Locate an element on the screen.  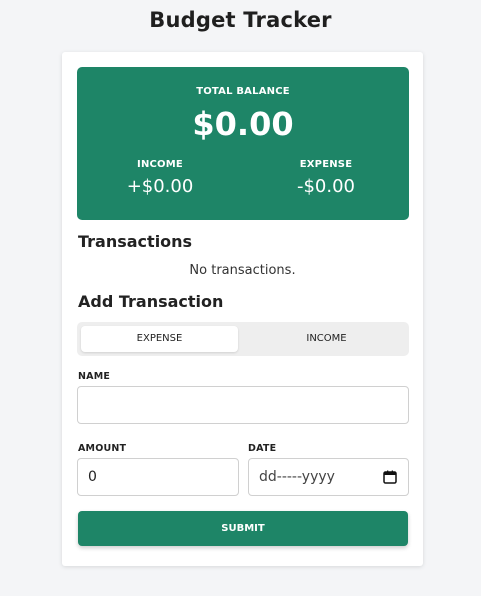
income-summary: INCOME +$0.00 is located at coordinates (160, 178).